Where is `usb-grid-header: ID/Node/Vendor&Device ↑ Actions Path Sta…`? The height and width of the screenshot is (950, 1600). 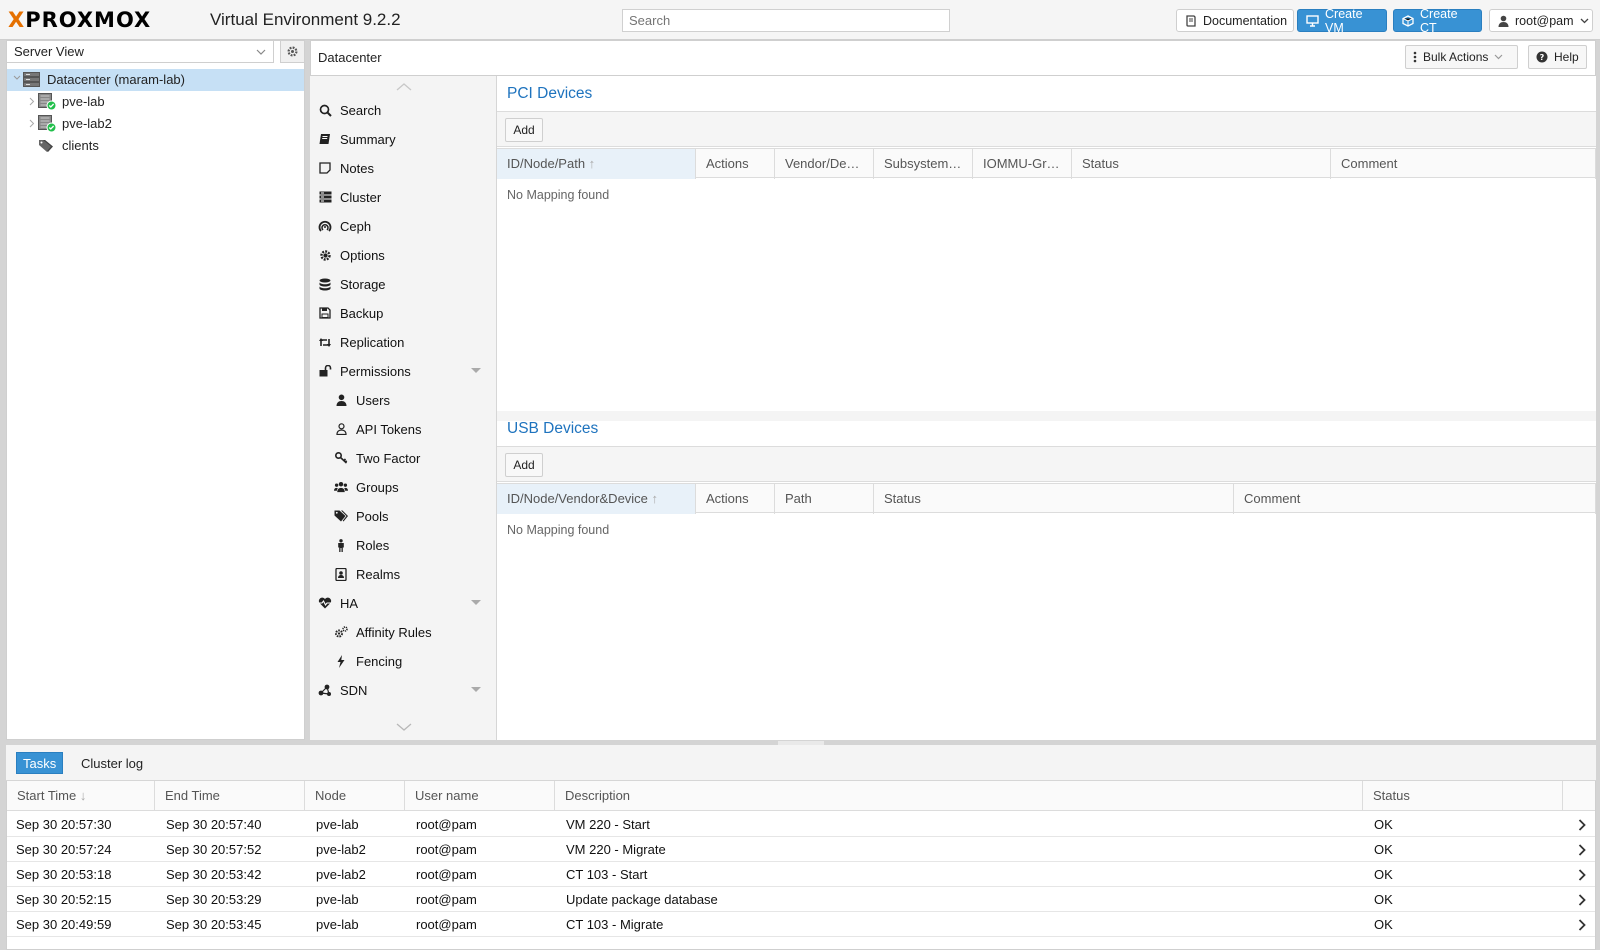
usb-grid-header: ID/Node/Vendor&Device ↑ Actions Path Sta… is located at coordinates (1046, 498).